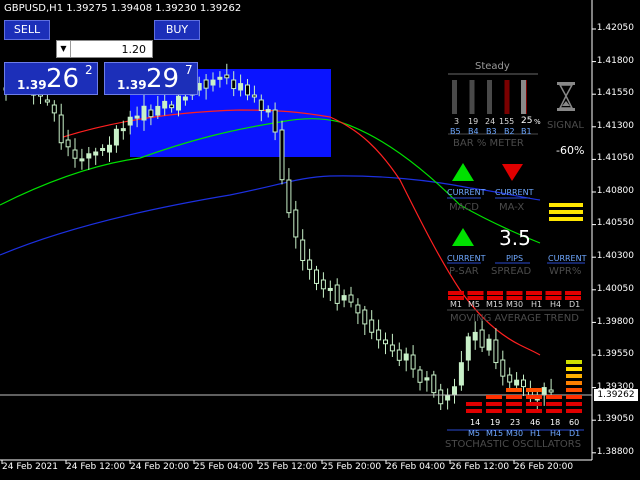 Image resolution: width=640 pixels, height=480 pixels. Describe the element at coordinates (490, 121) in the screenshot. I see `bar-value: 24` at that location.